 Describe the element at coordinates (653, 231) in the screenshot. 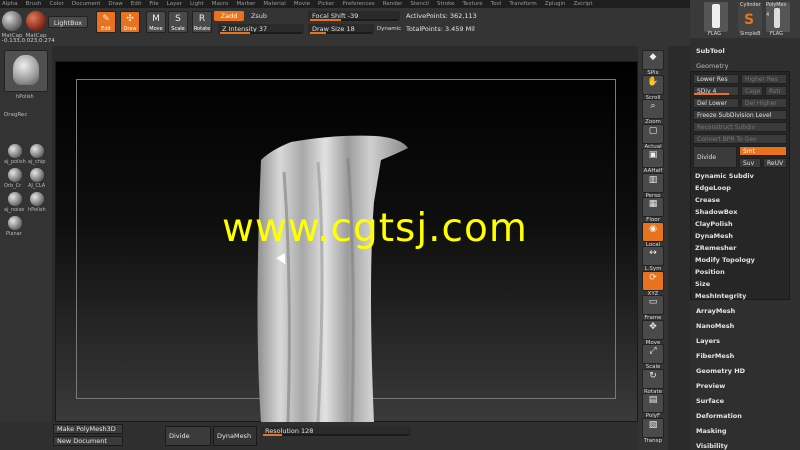

I see `local-button: ◉` at that location.